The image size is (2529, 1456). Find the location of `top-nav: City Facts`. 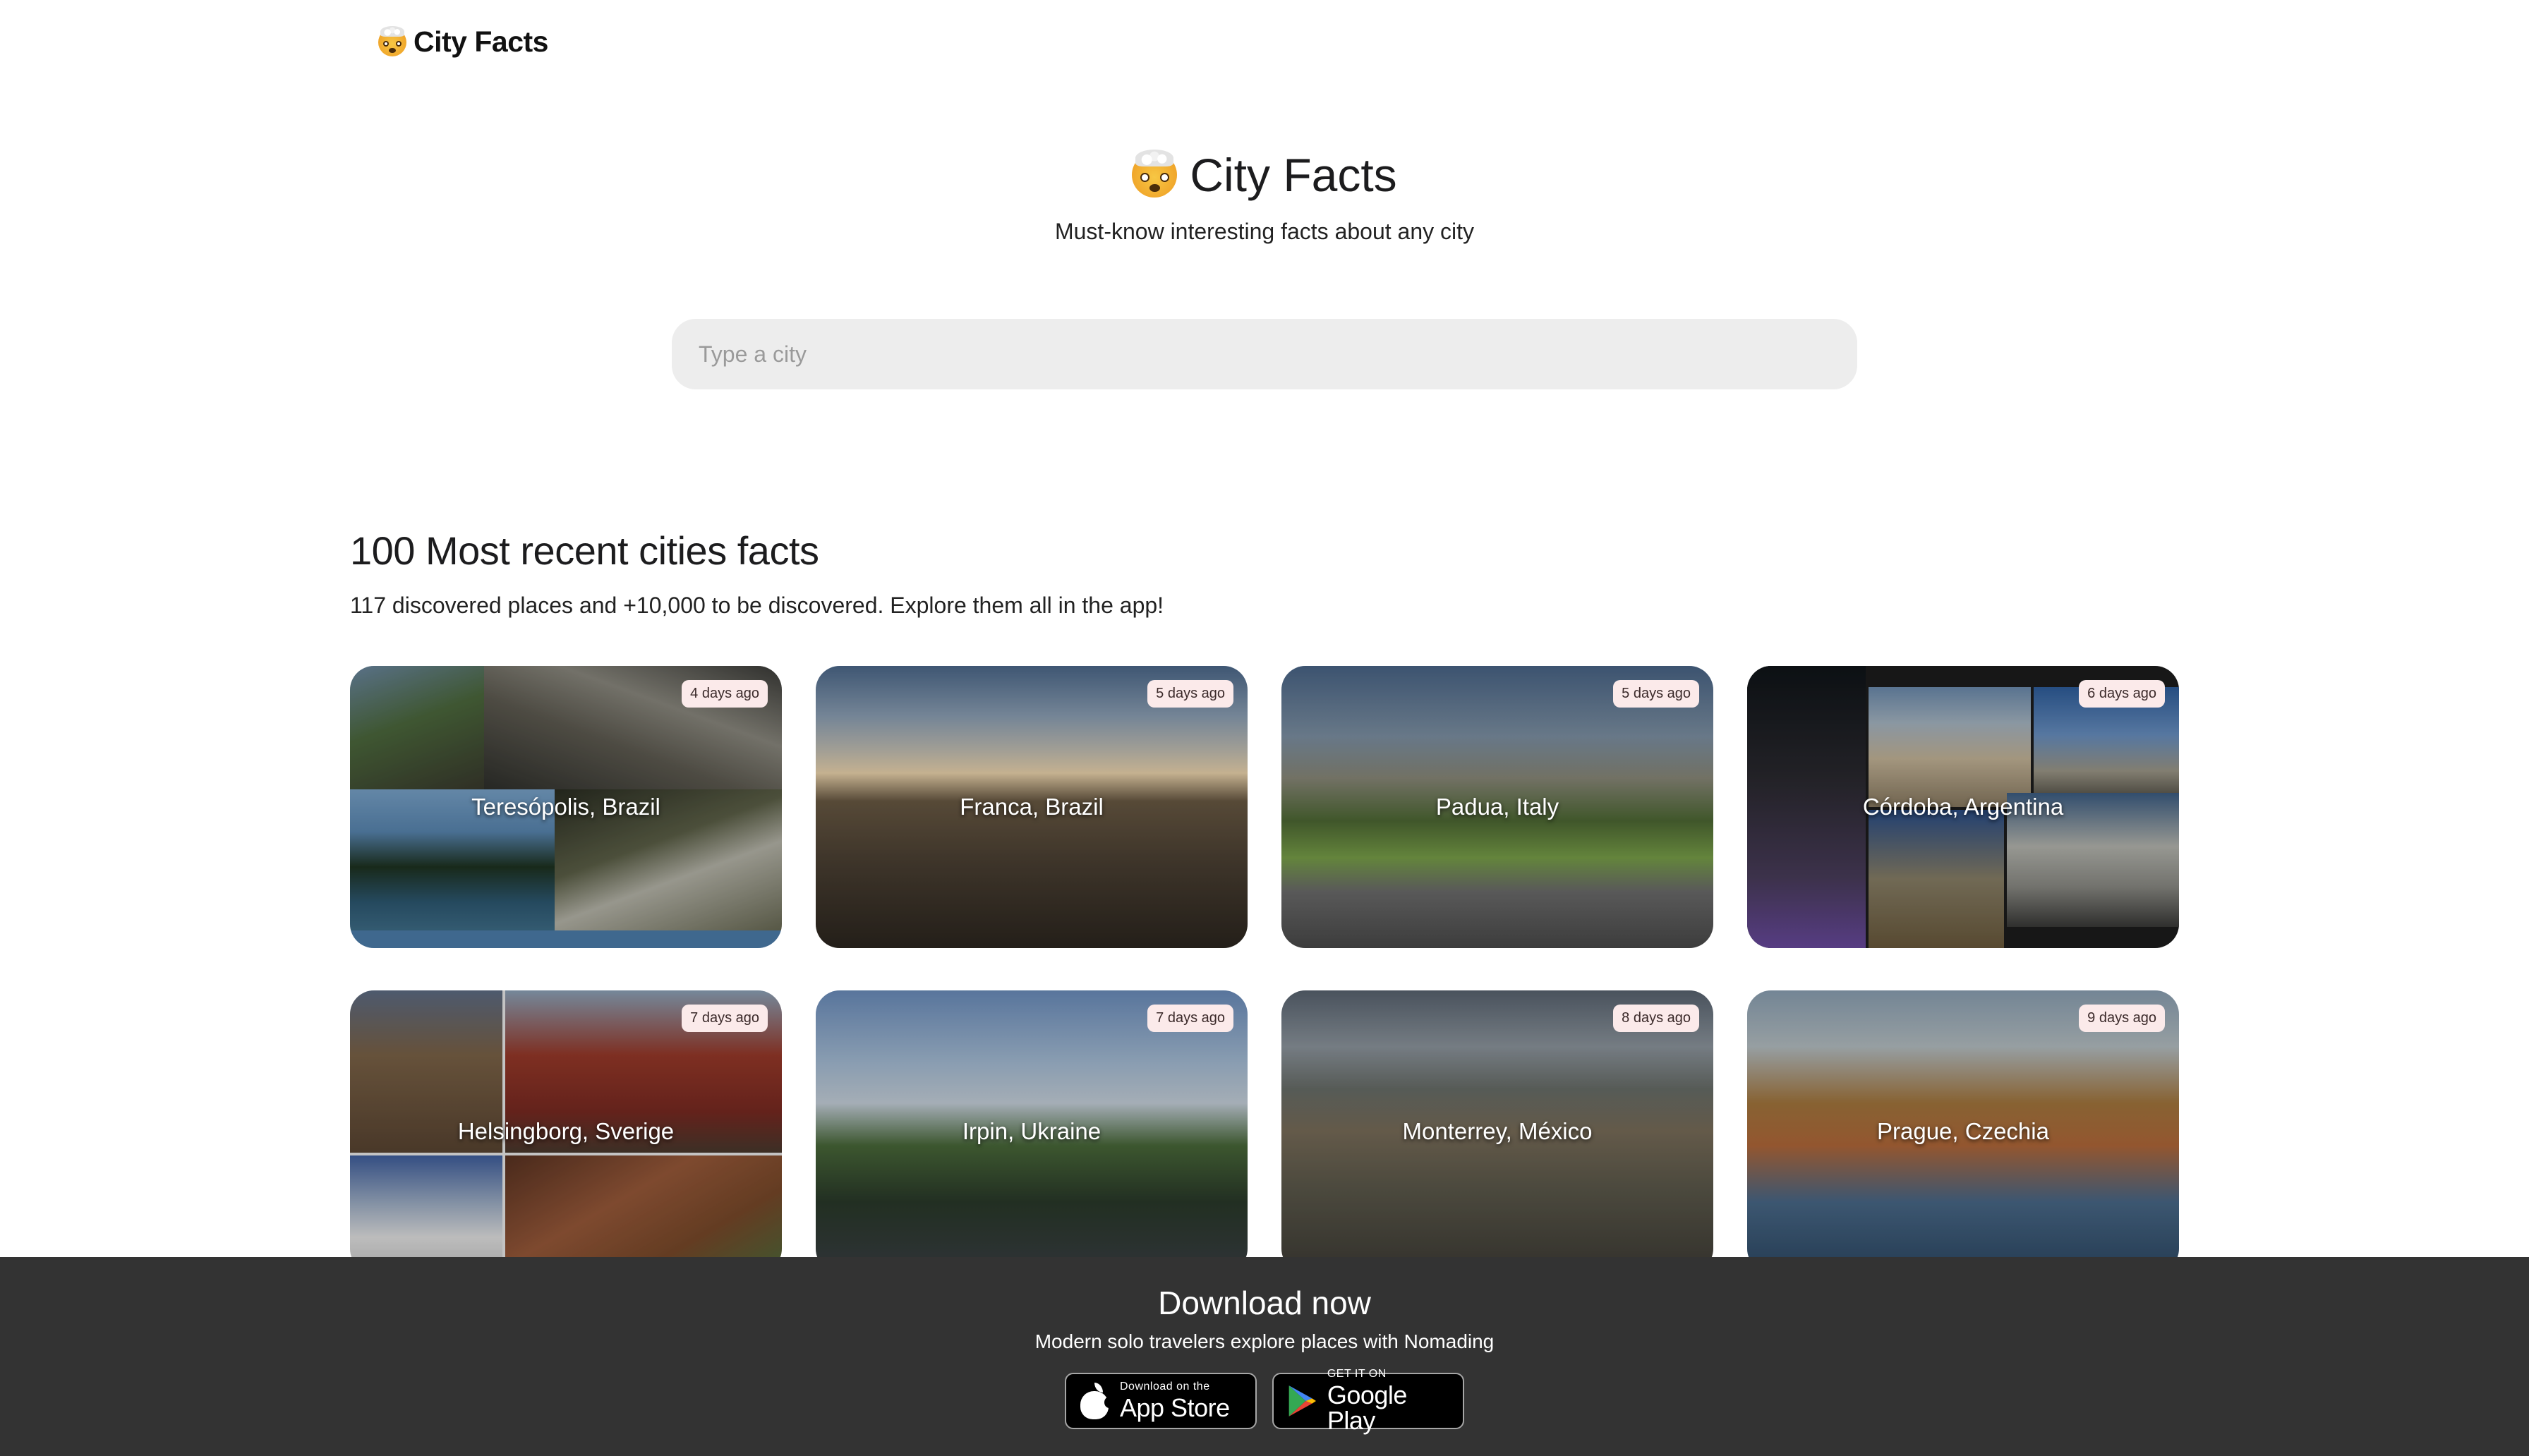

top-nav: City Facts is located at coordinates (463, 42).